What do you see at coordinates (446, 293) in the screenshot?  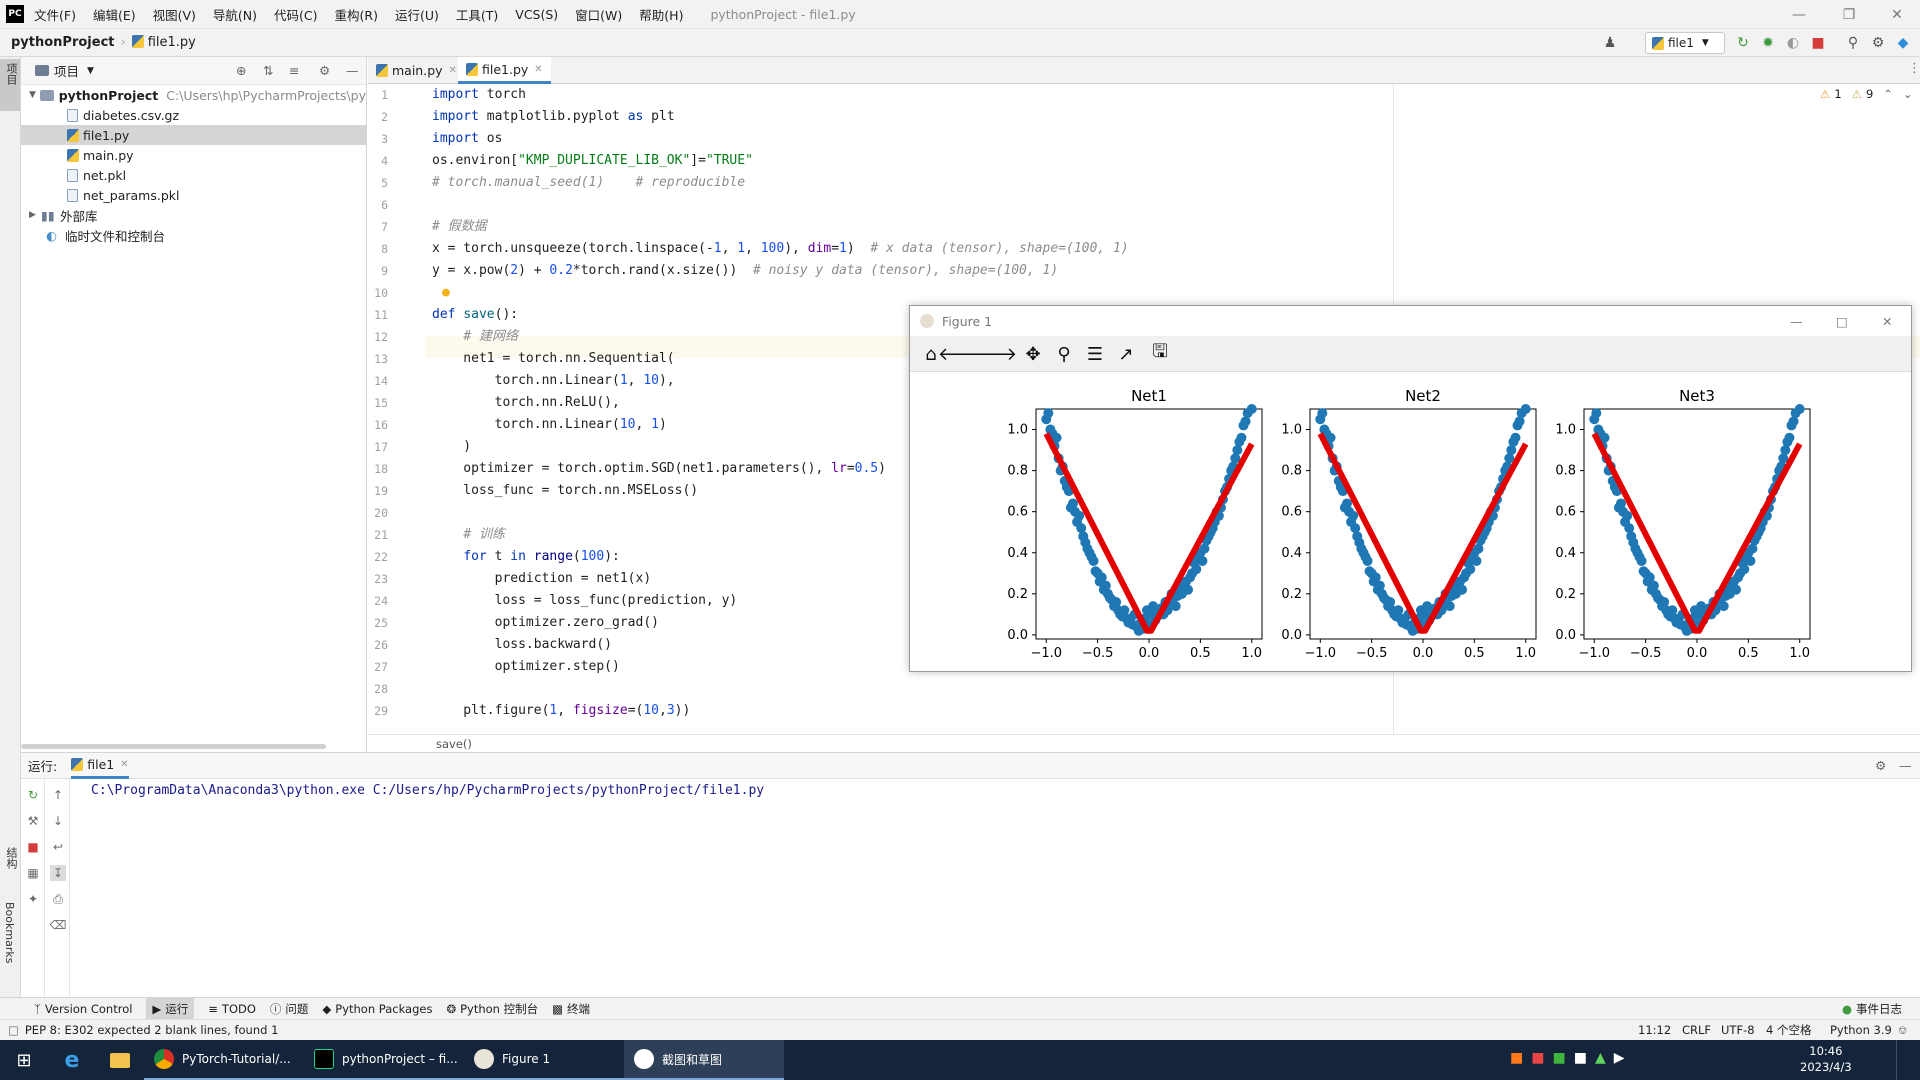 I see `lightbulb-icon: ●` at bounding box center [446, 293].